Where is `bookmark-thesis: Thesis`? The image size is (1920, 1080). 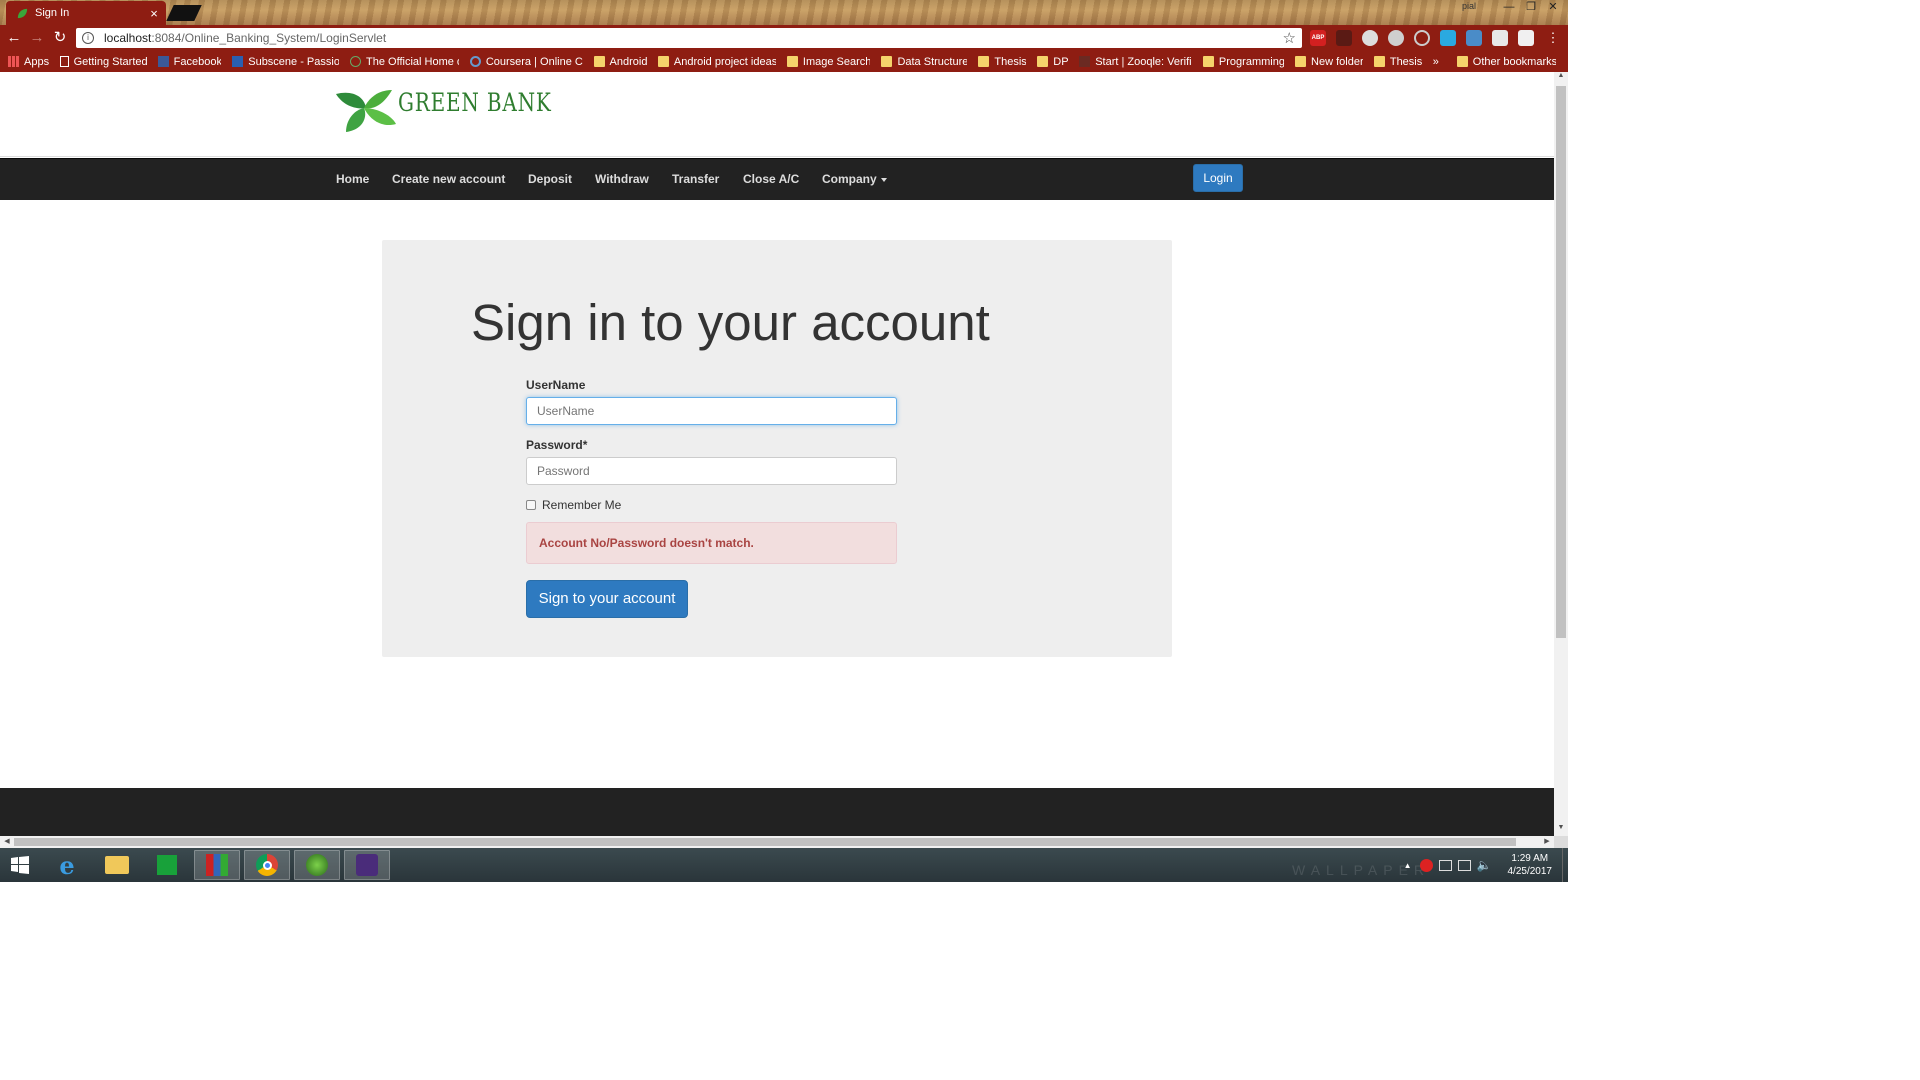
bookmark-thesis: Thesis is located at coordinates (1002, 62).